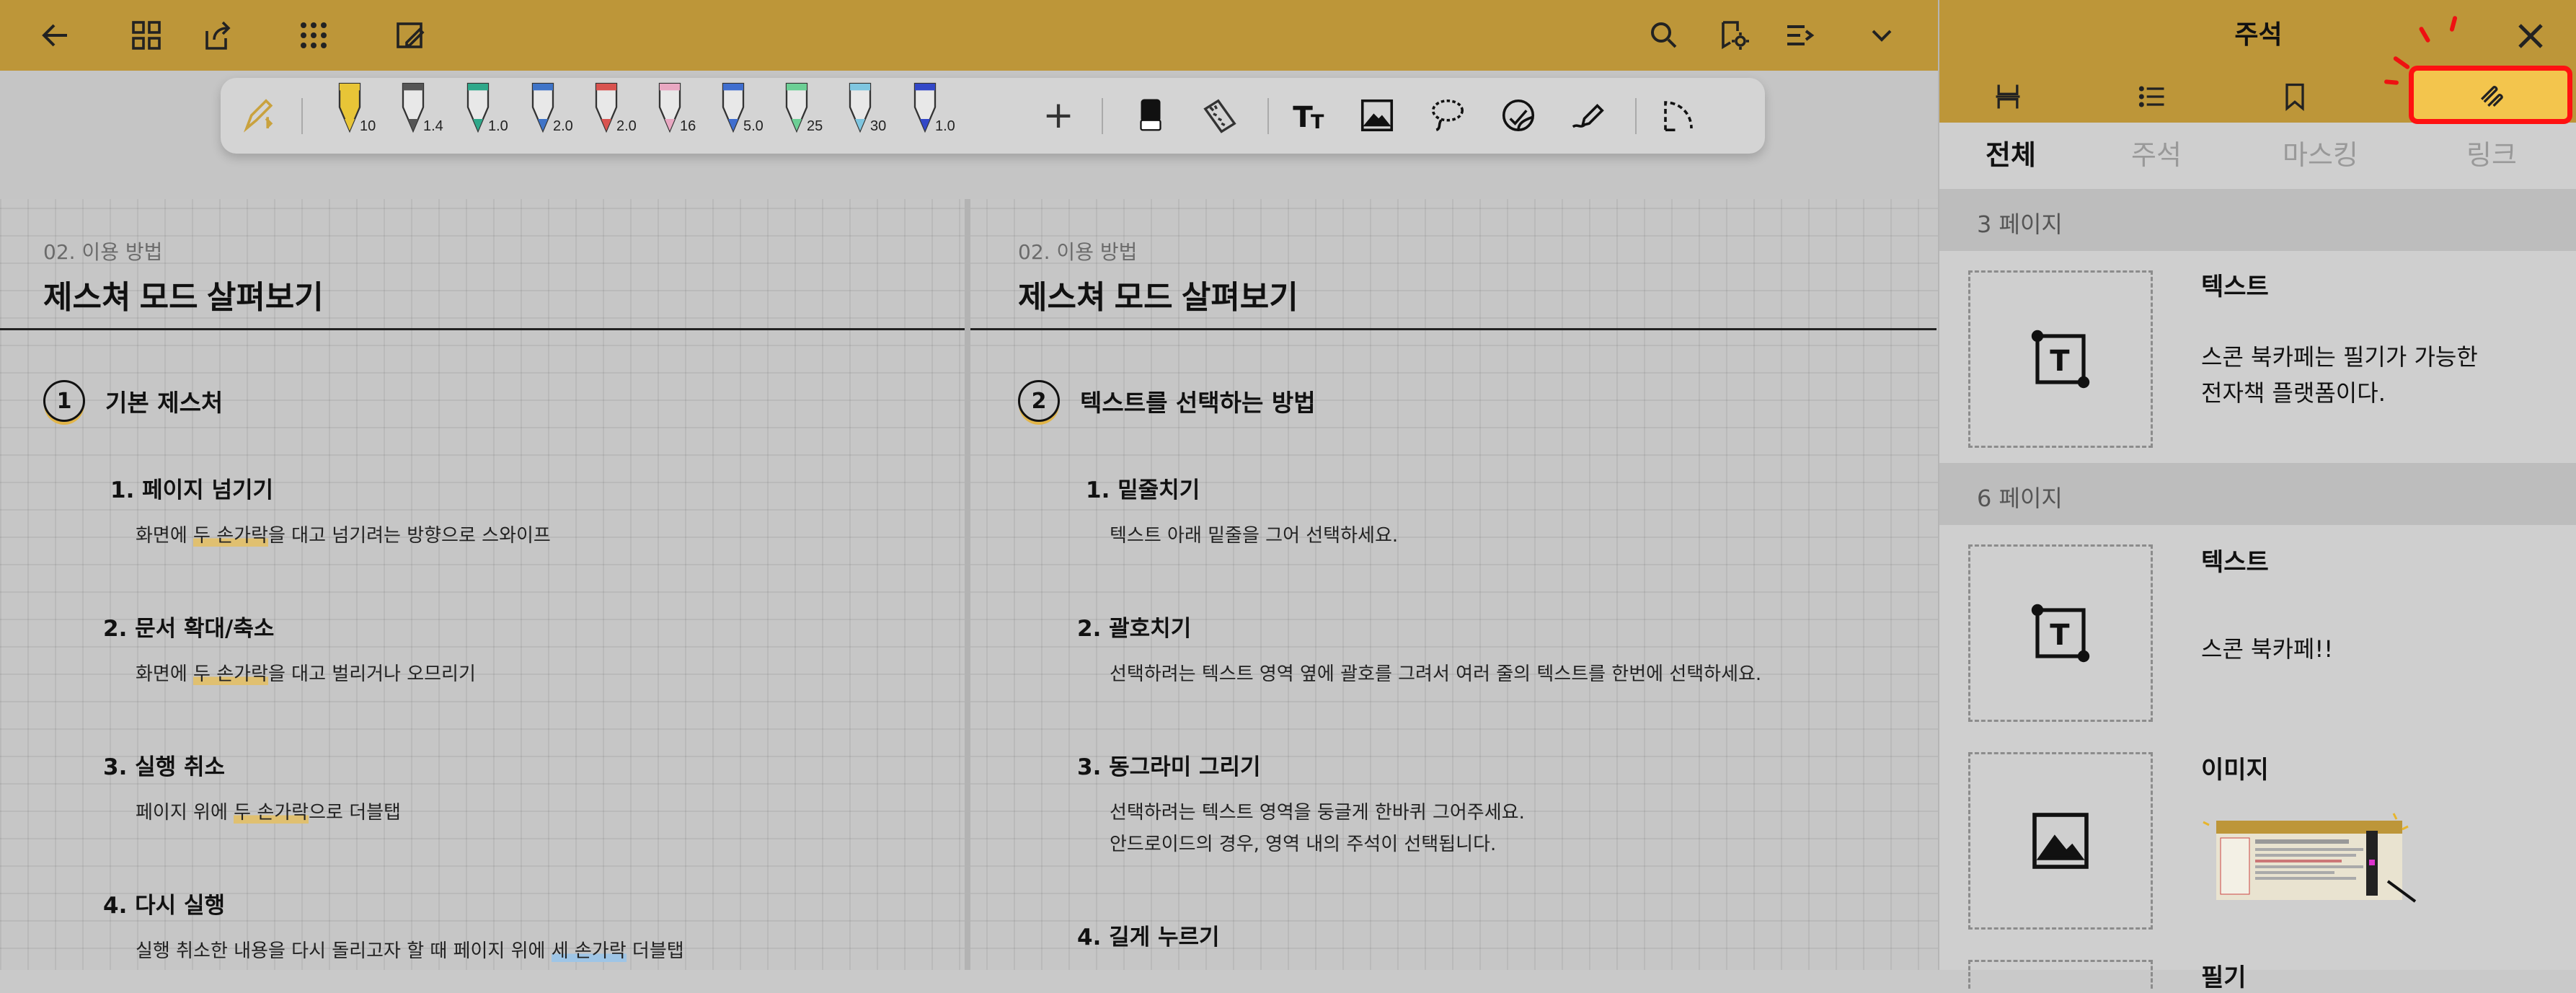 The height and width of the screenshot is (993, 2576). What do you see at coordinates (2235, 771) in the screenshot?
I see `annotation-type: 이미지` at bounding box center [2235, 771].